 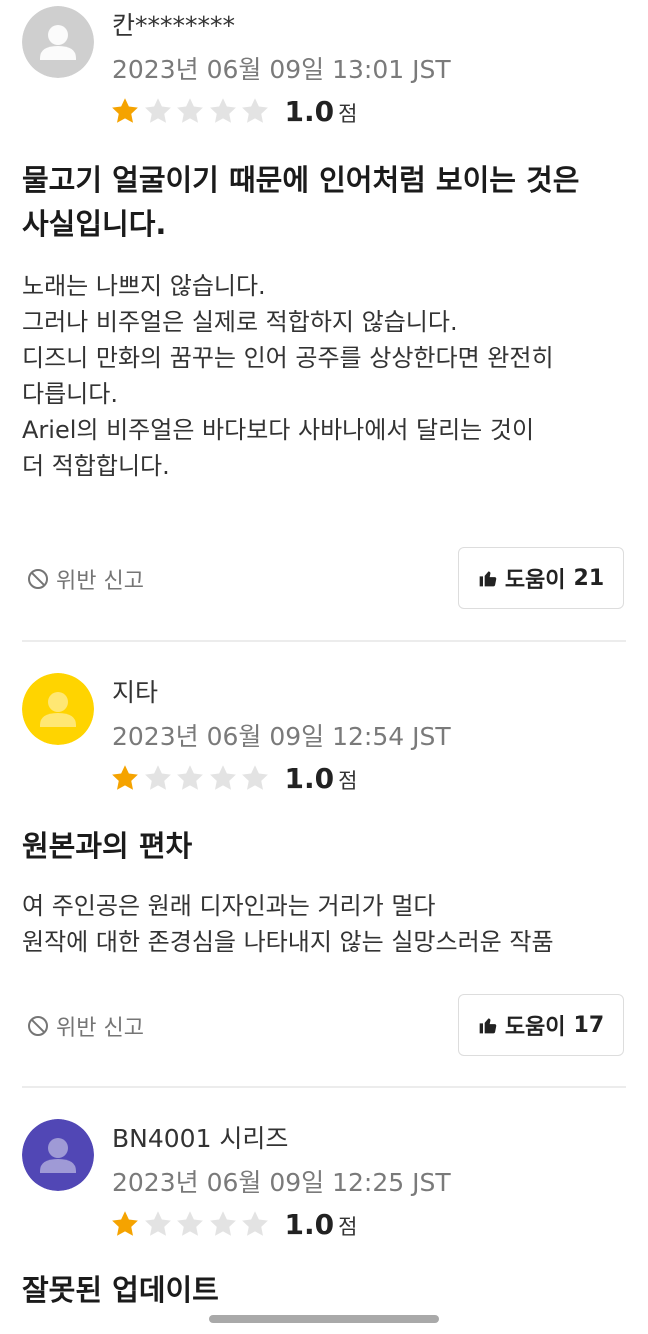 What do you see at coordinates (278, 430) in the screenshot?
I see `review-body-line: Ariel의 비주얼은 바다보다 사바나에서 달리는 것이` at bounding box center [278, 430].